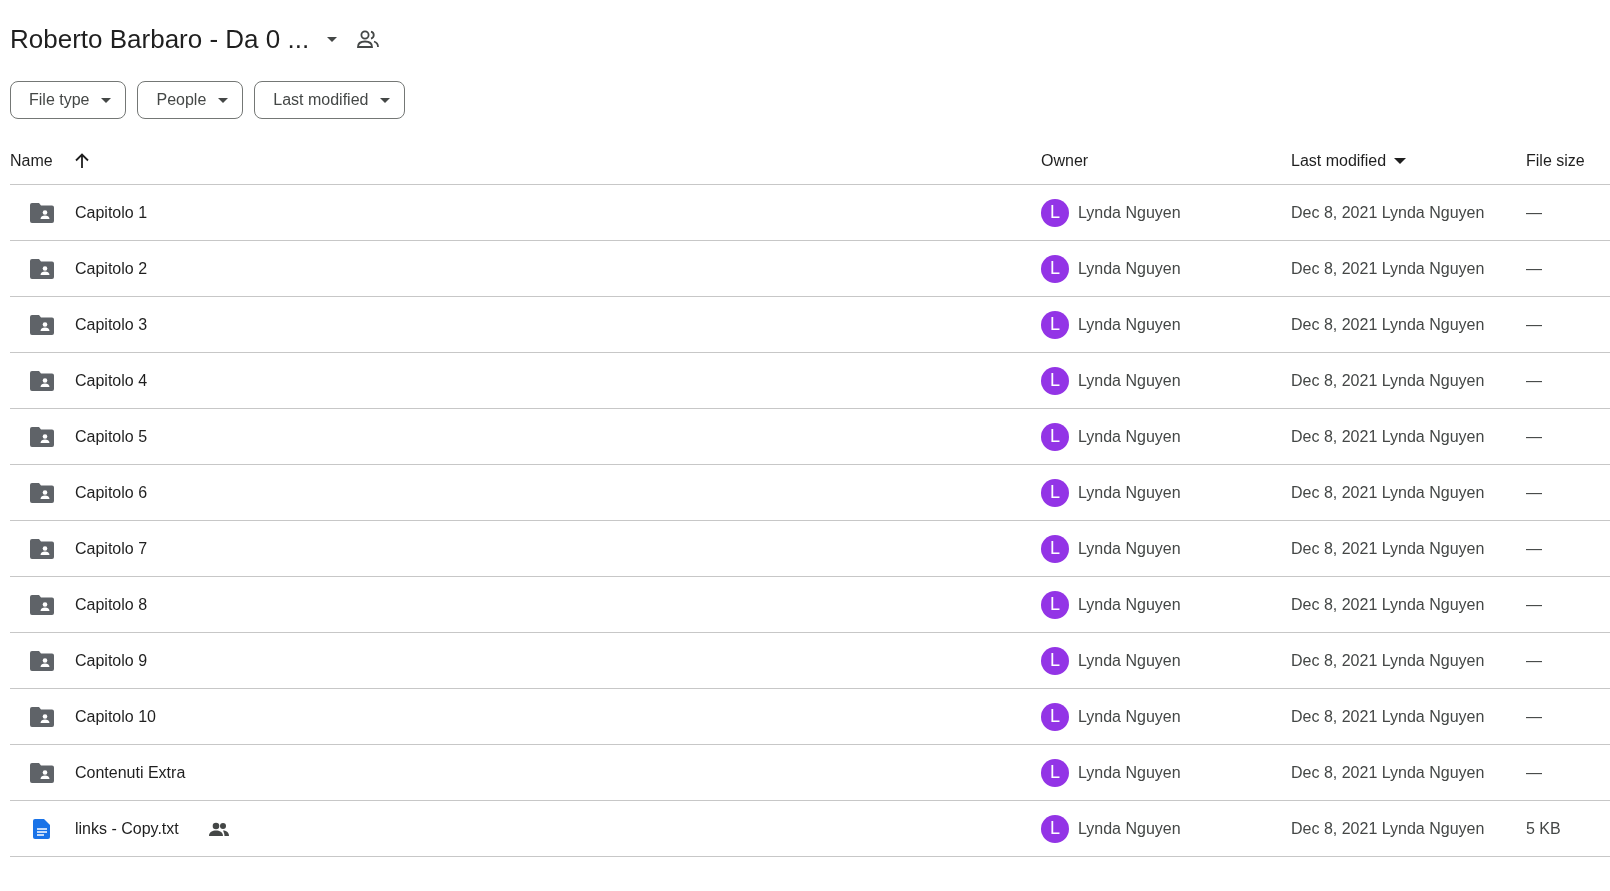 The height and width of the screenshot is (891, 1610). What do you see at coordinates (68, 100) in the screenshot?
I see `filter-chip: File type` at bounding box center [68, 100].